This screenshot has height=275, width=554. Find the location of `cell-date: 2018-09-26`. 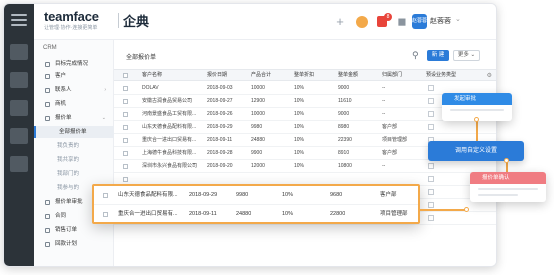

cell-date: 2018-09-26 is located at coordinates (220, 114).